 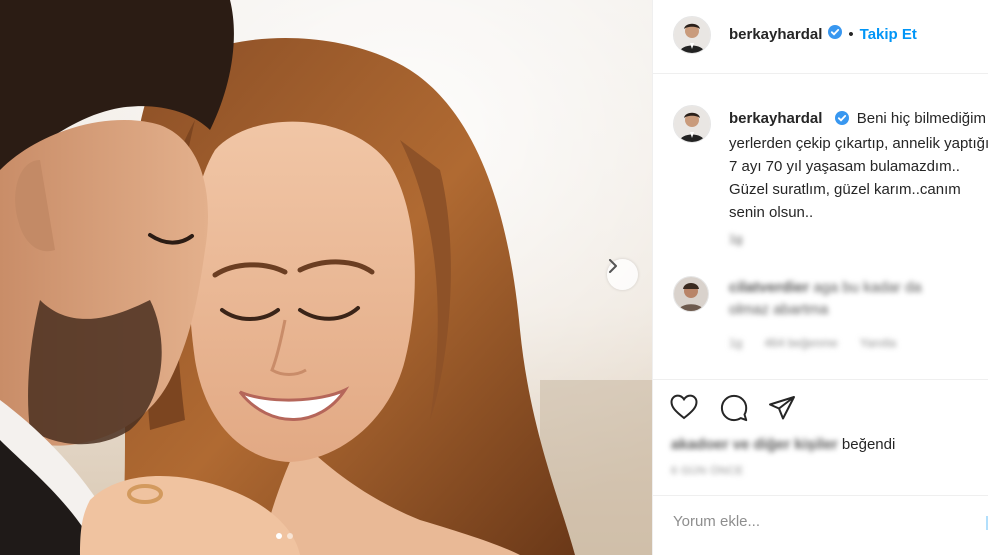 What do you see at coordinates (878, 343) in the screenshot?
I see `comment-reply-button: Yanıtla` at bounding box center [878, 343].